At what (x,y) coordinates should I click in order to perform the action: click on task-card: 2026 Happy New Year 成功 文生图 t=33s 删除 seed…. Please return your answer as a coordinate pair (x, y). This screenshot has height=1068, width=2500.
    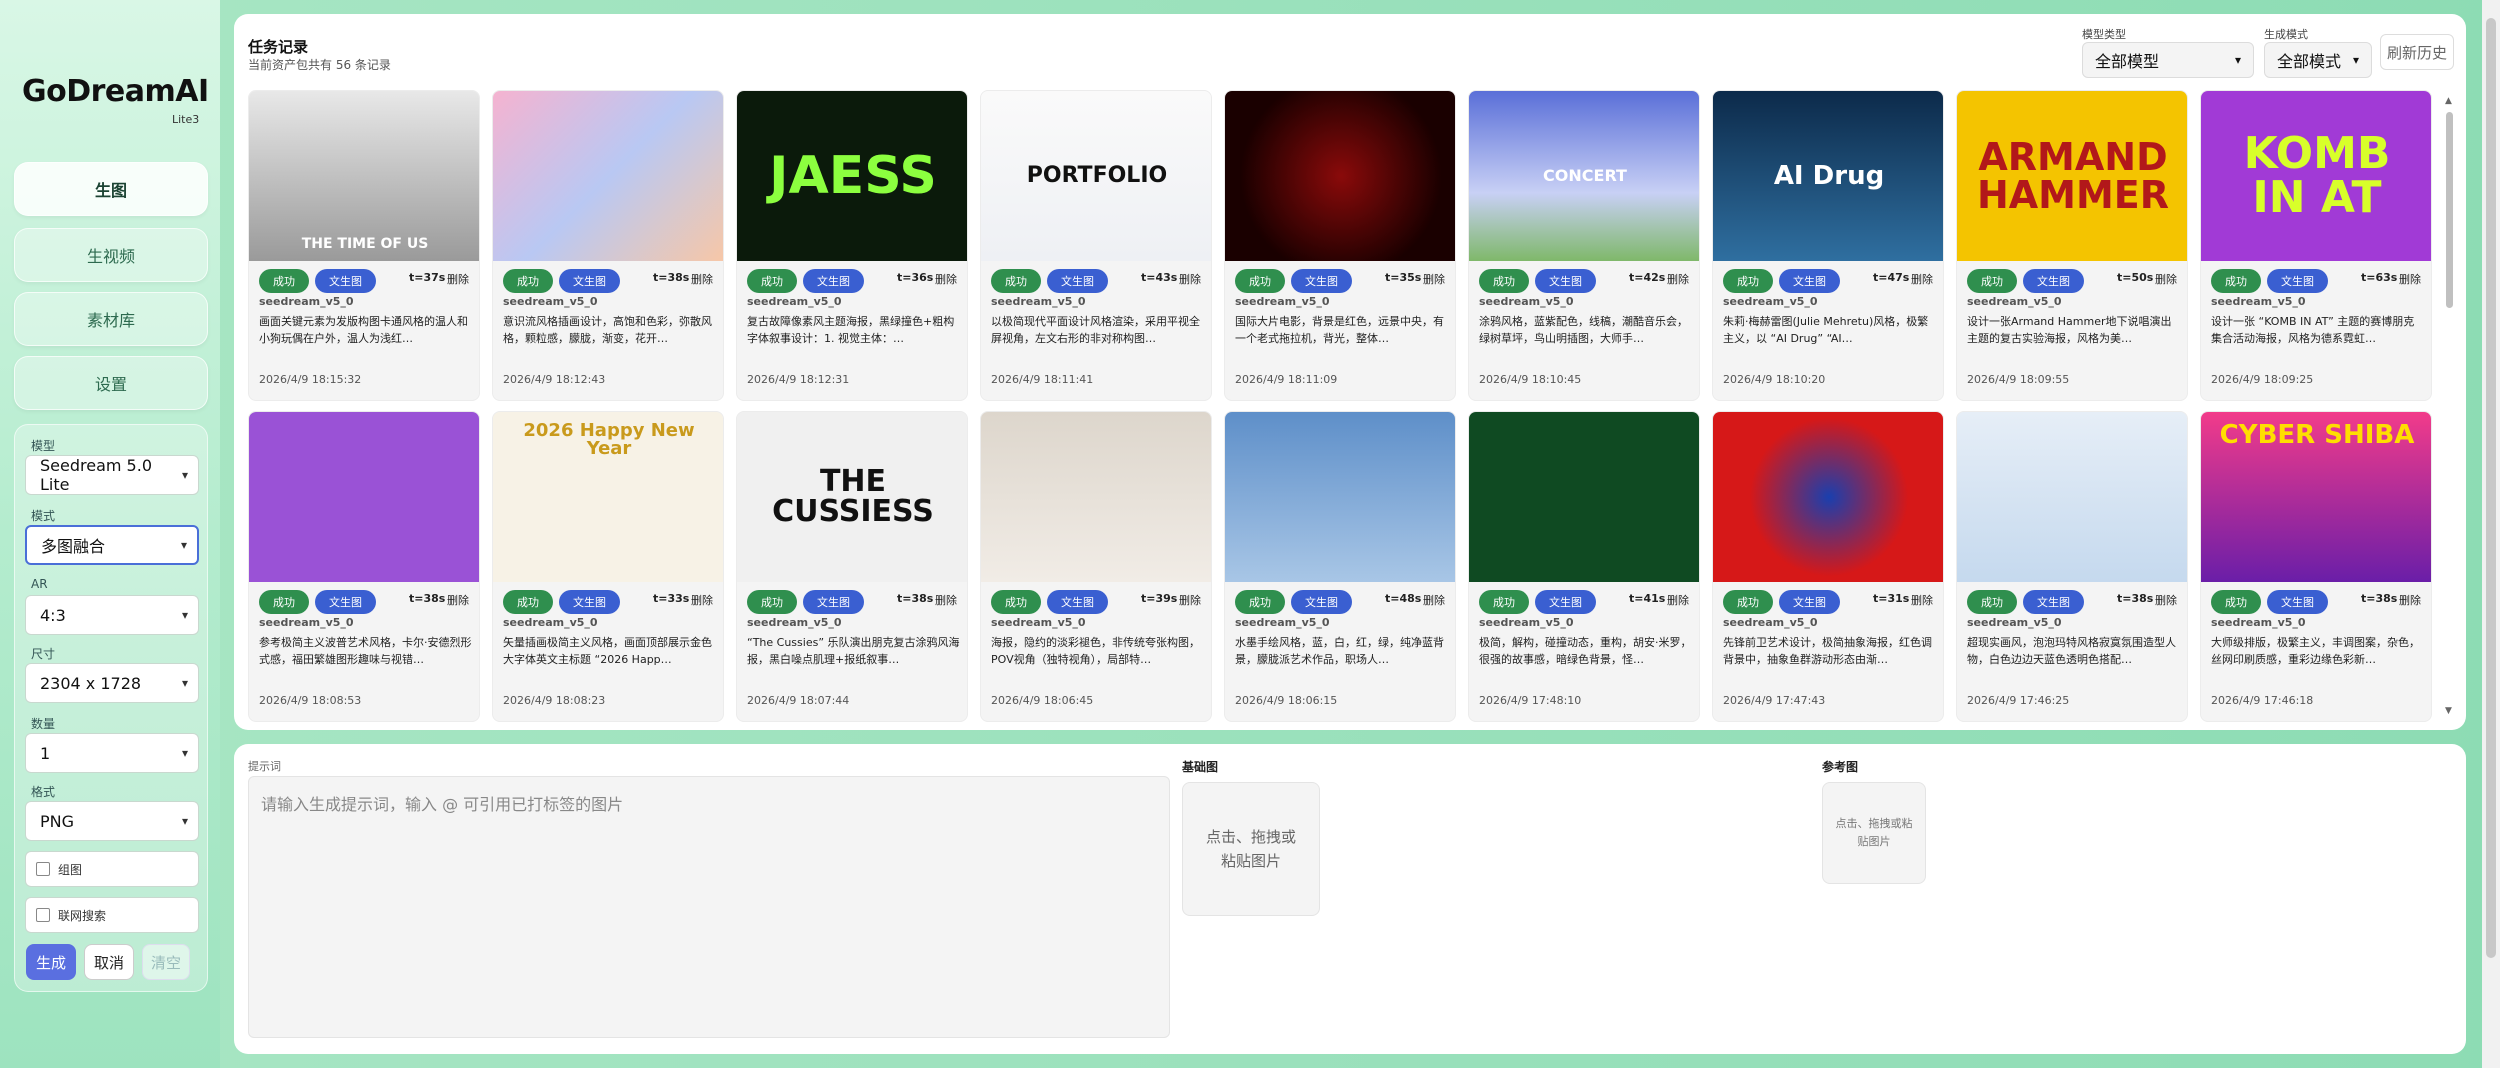
    Looking at the image, I should click on (608, 566).